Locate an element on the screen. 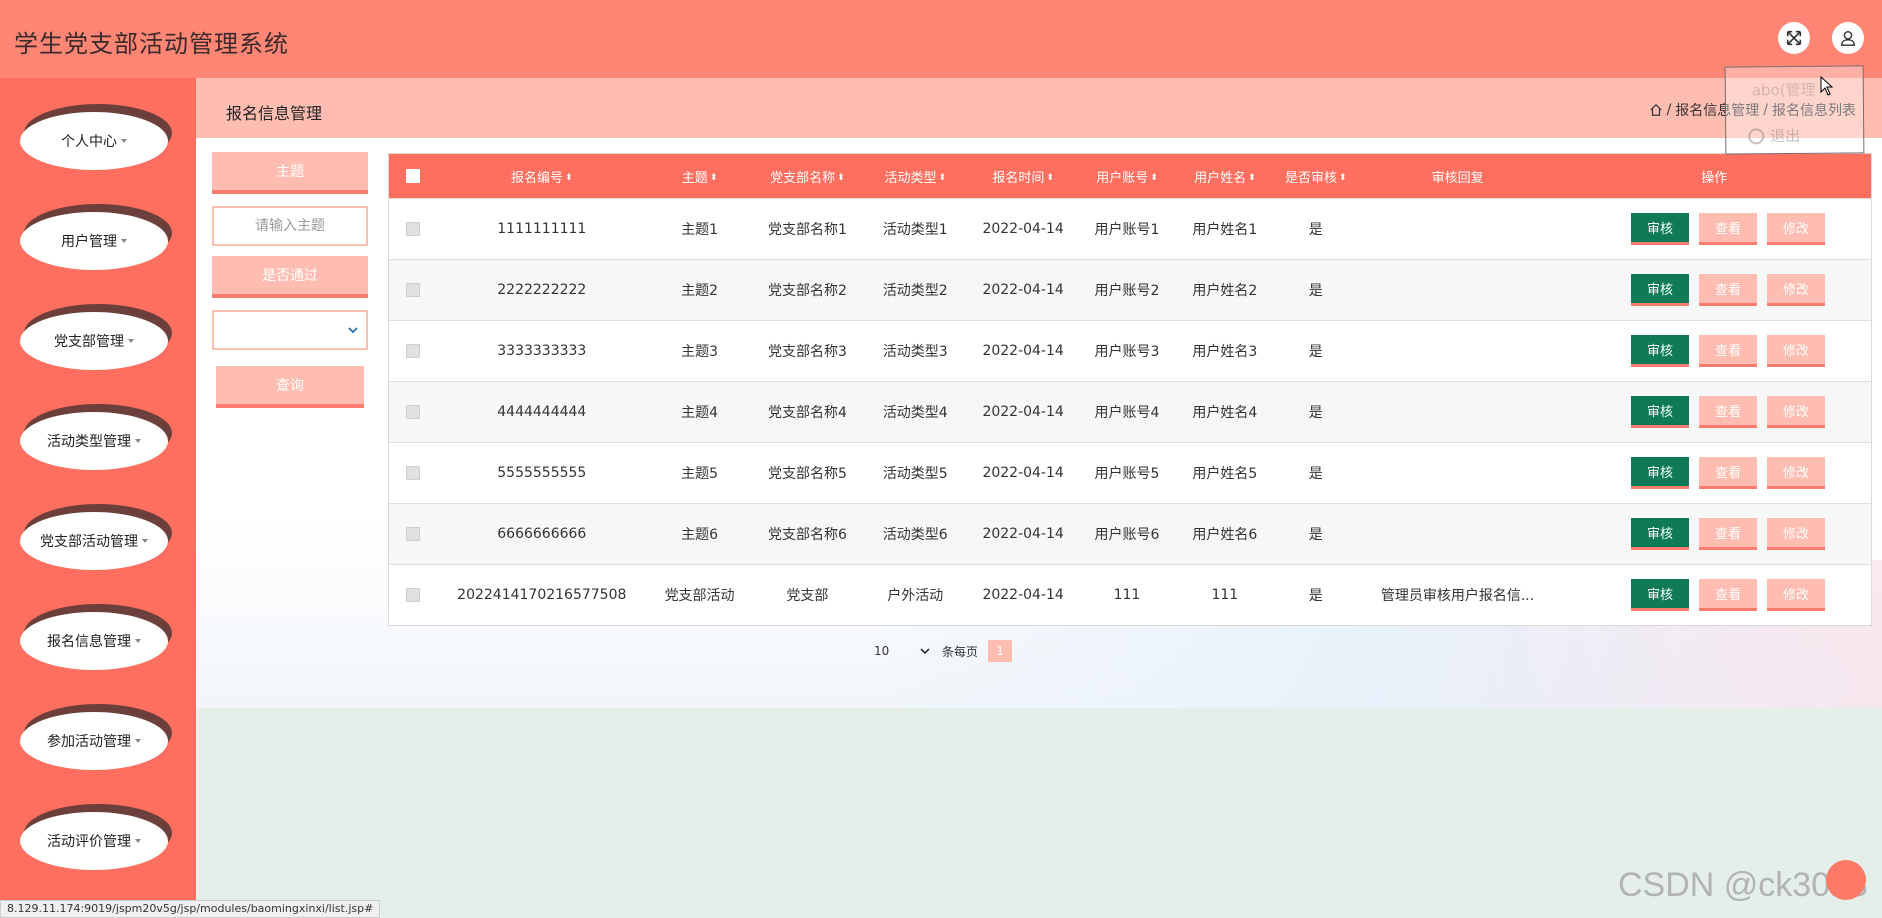 Image resolution: width=1882 pixels, height=918 pixels. sidebar-item-branch-activities: 党支部活动管理 is located at coordinates (96, 537).